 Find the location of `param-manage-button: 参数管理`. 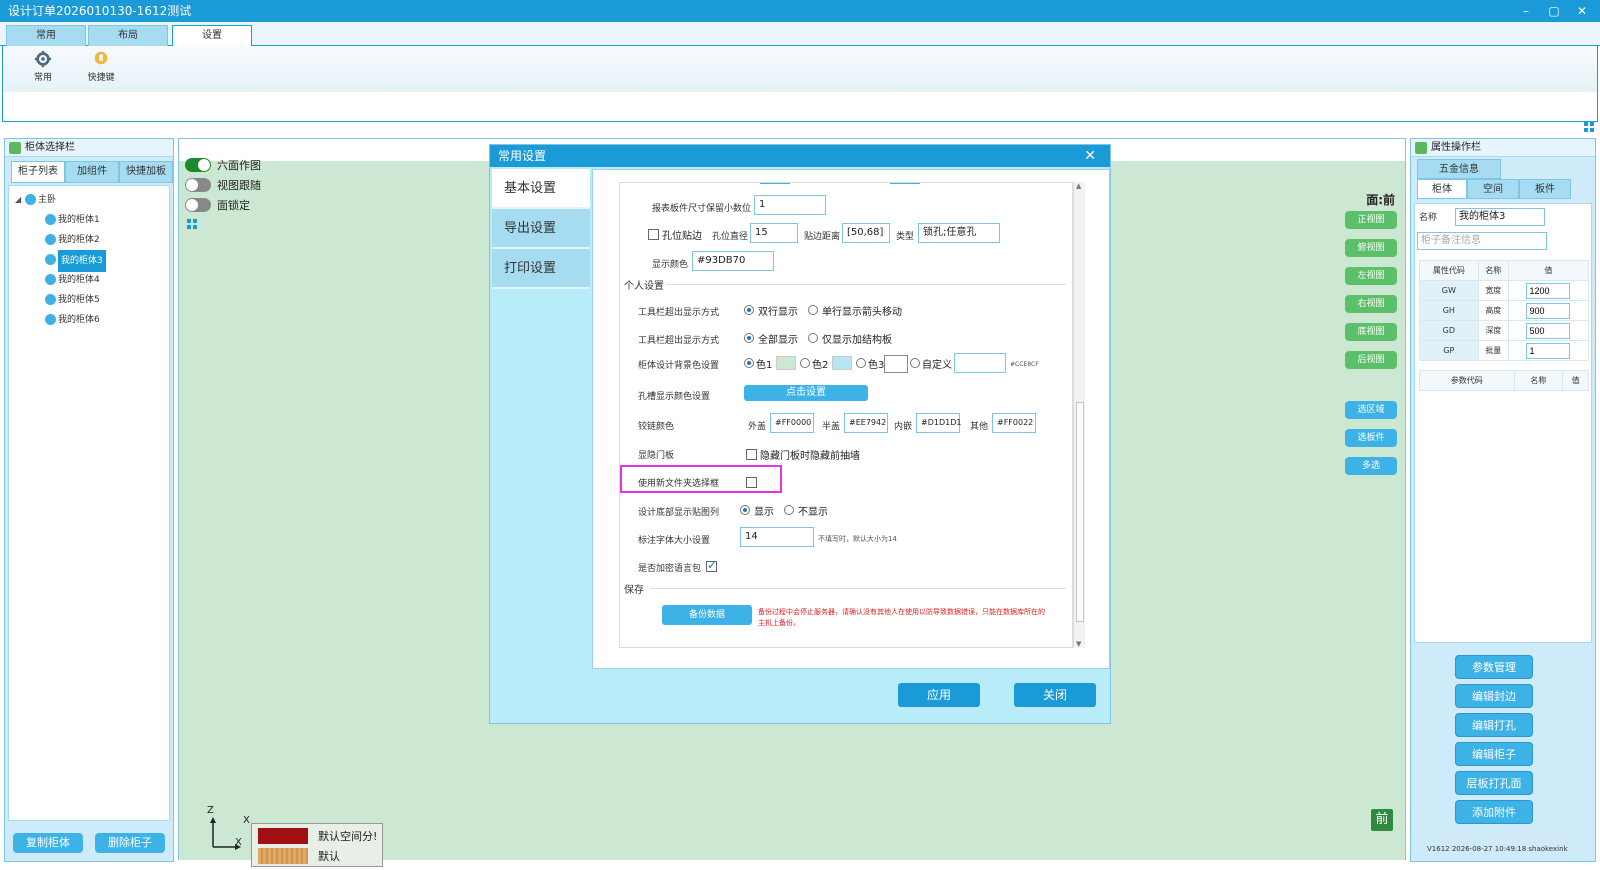

param-manage-button: 参数管理 is located at coordinates (1494, 667).